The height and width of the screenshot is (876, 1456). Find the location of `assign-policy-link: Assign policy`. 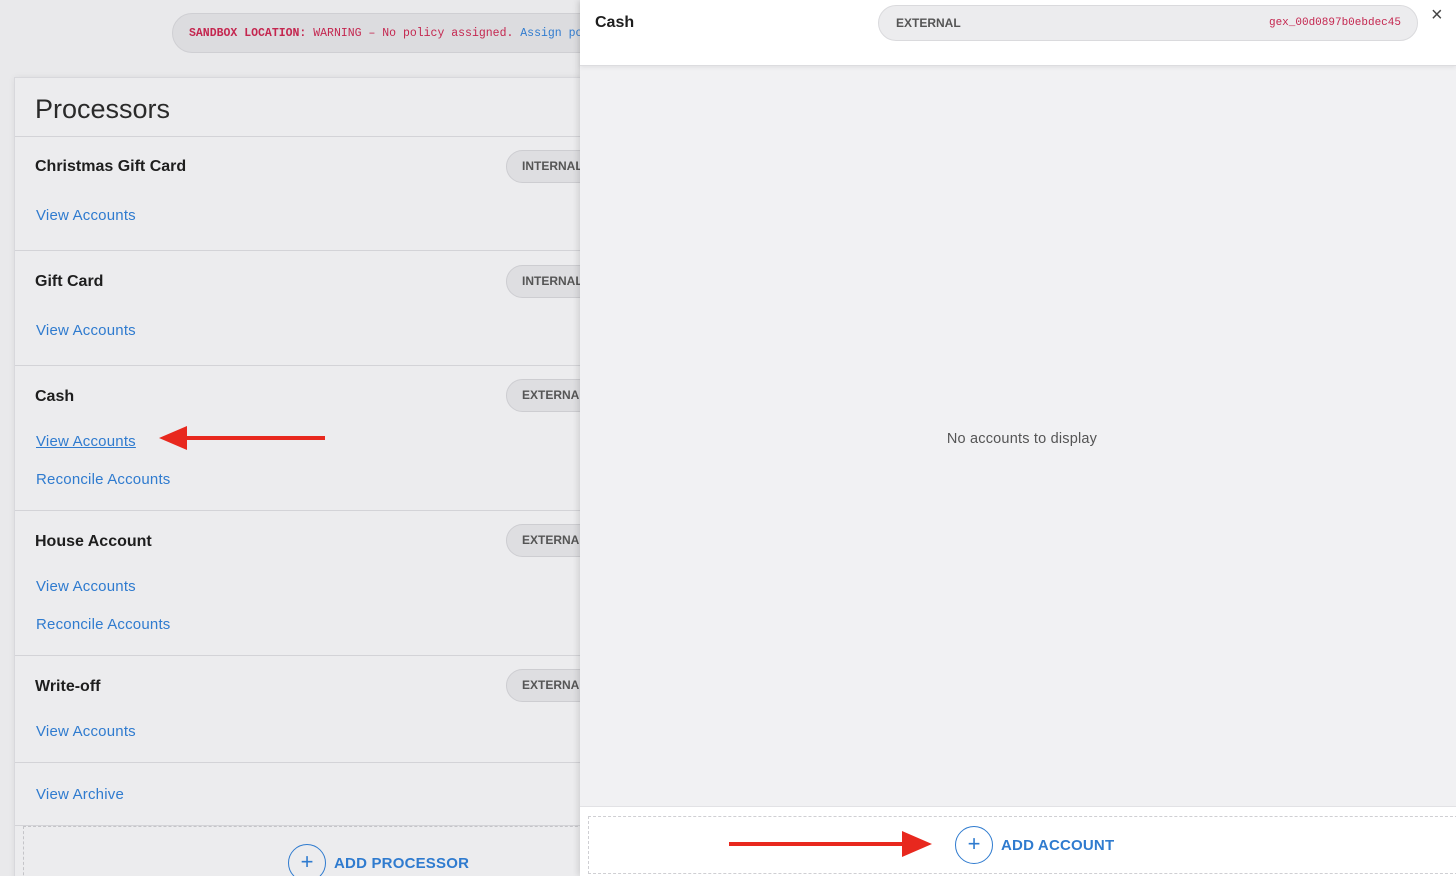

assign-policy-link: Assign policy is located at coordinates (550, 33).